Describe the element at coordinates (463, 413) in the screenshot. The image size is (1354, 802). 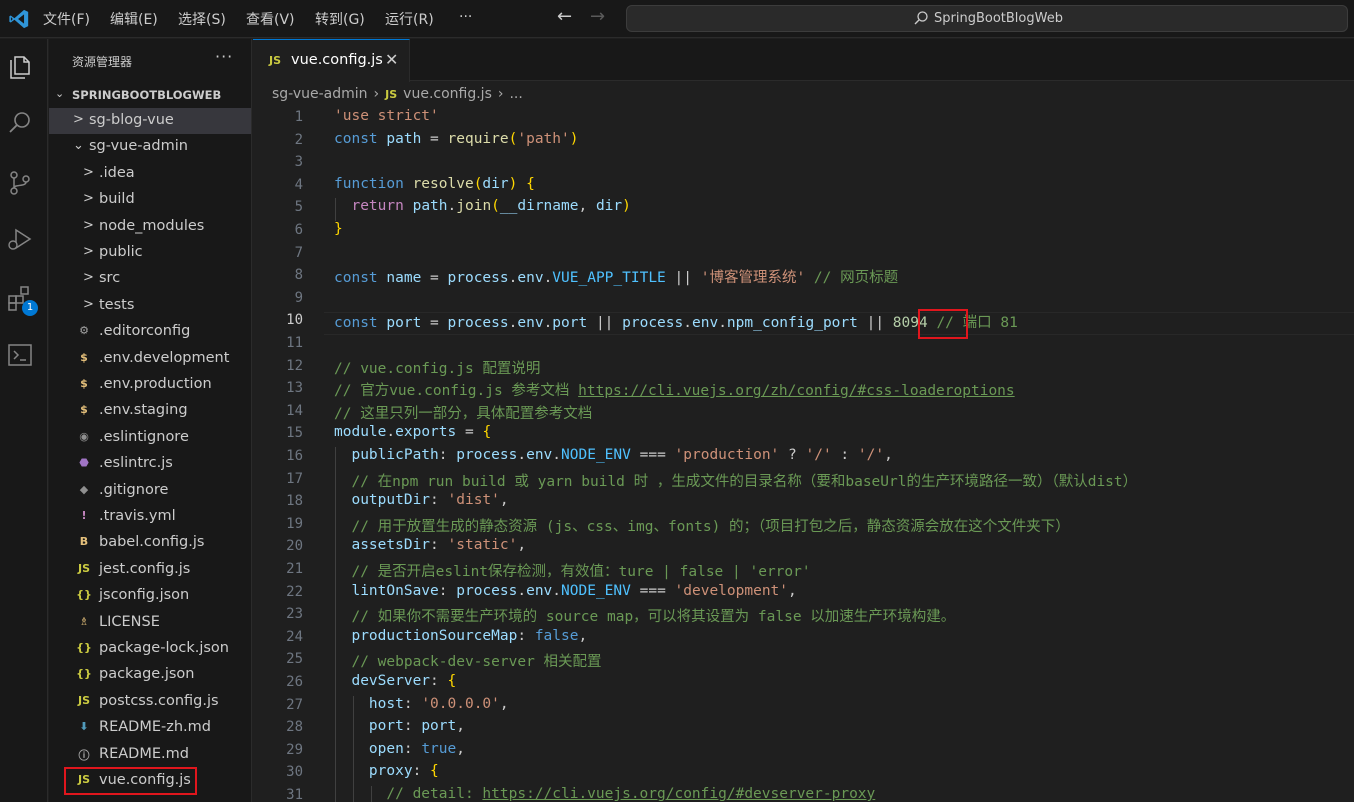
I see `code-line: // 这里只列一部分，具体配置参考文档` at that location.